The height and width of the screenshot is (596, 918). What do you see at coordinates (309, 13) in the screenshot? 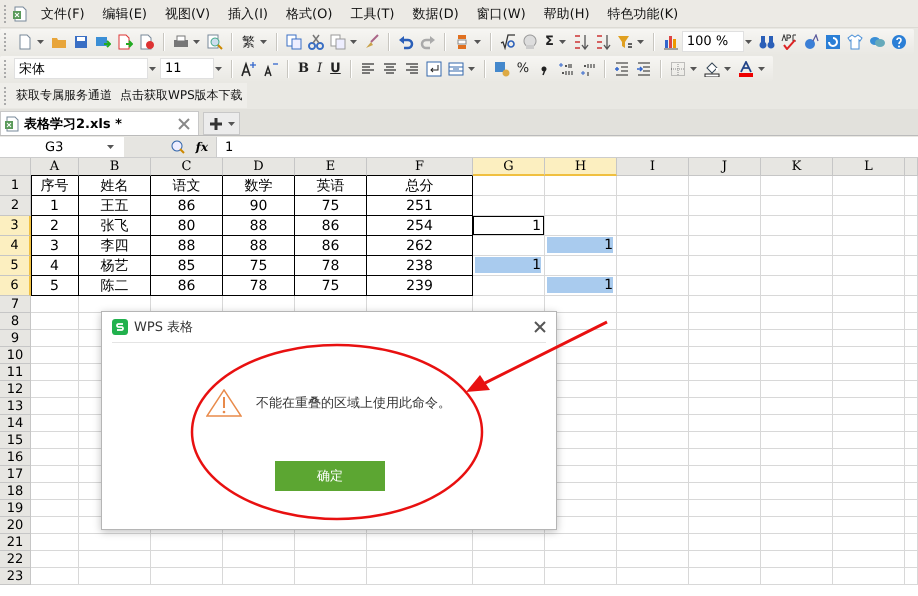
I see `menu-item: 格式(O)` at bounding box center [309, 13].